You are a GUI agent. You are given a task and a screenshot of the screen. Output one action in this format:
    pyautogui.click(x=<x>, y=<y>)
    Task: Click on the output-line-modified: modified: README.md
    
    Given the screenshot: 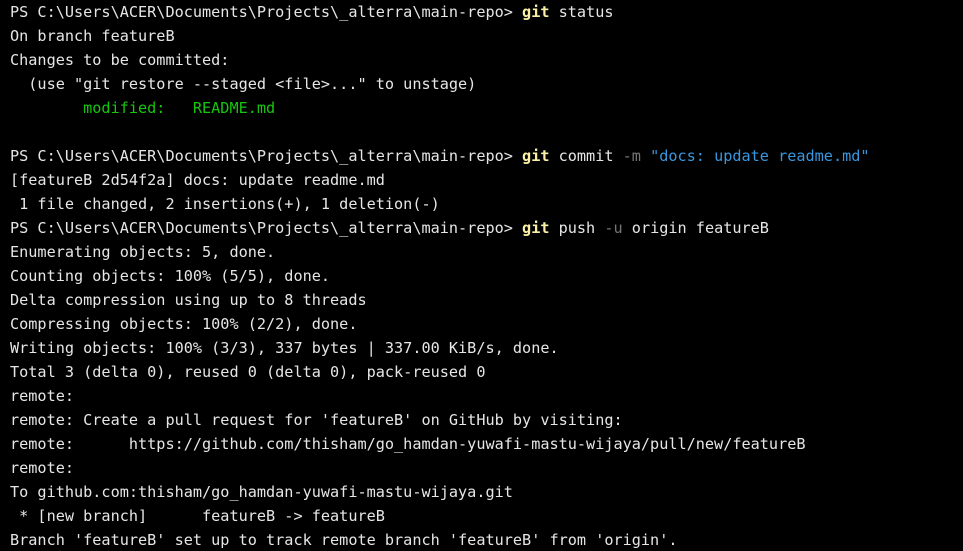 What is the action you would take?
    pyautogui.click(x=486, y=108)
    